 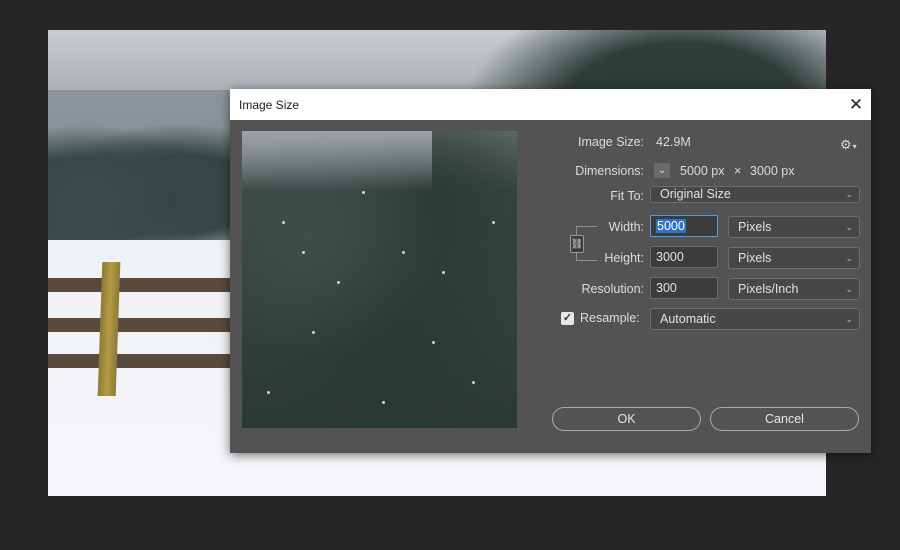 What do you see at coordinates (684, 288) in the screenshot?
I see `resolution-input: 300` at bounding box center [684, 288].